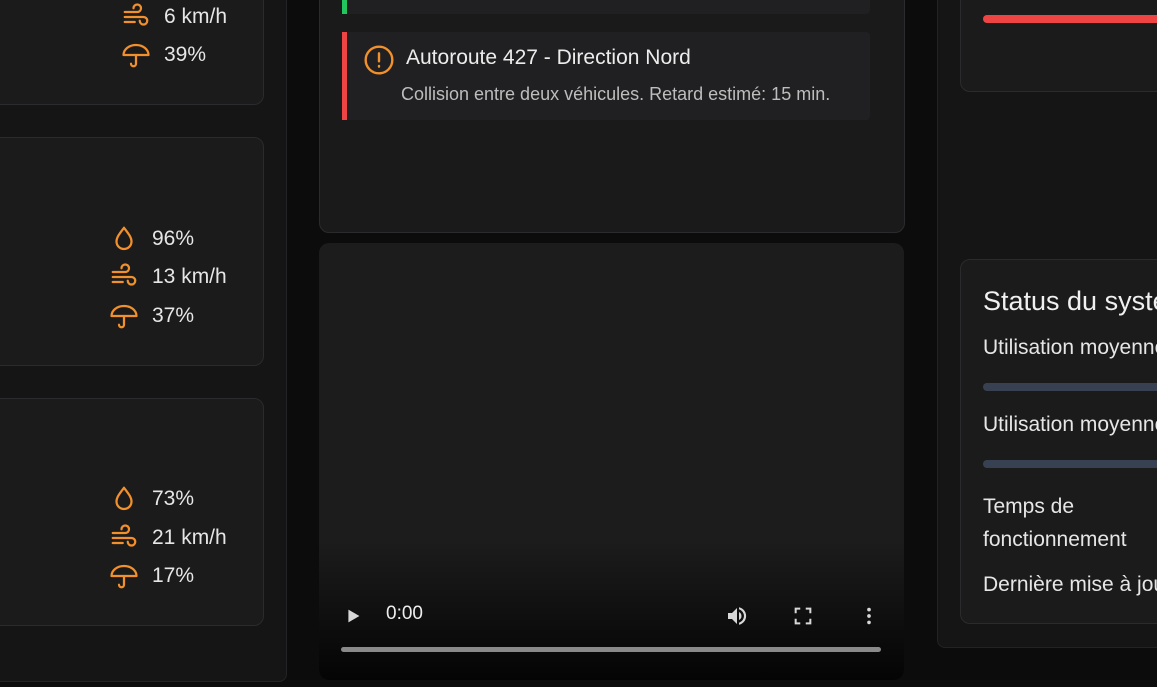 This screenshot has width=1157, height=687. I want to click on humidity-metric: 96%, so click(151, 239).